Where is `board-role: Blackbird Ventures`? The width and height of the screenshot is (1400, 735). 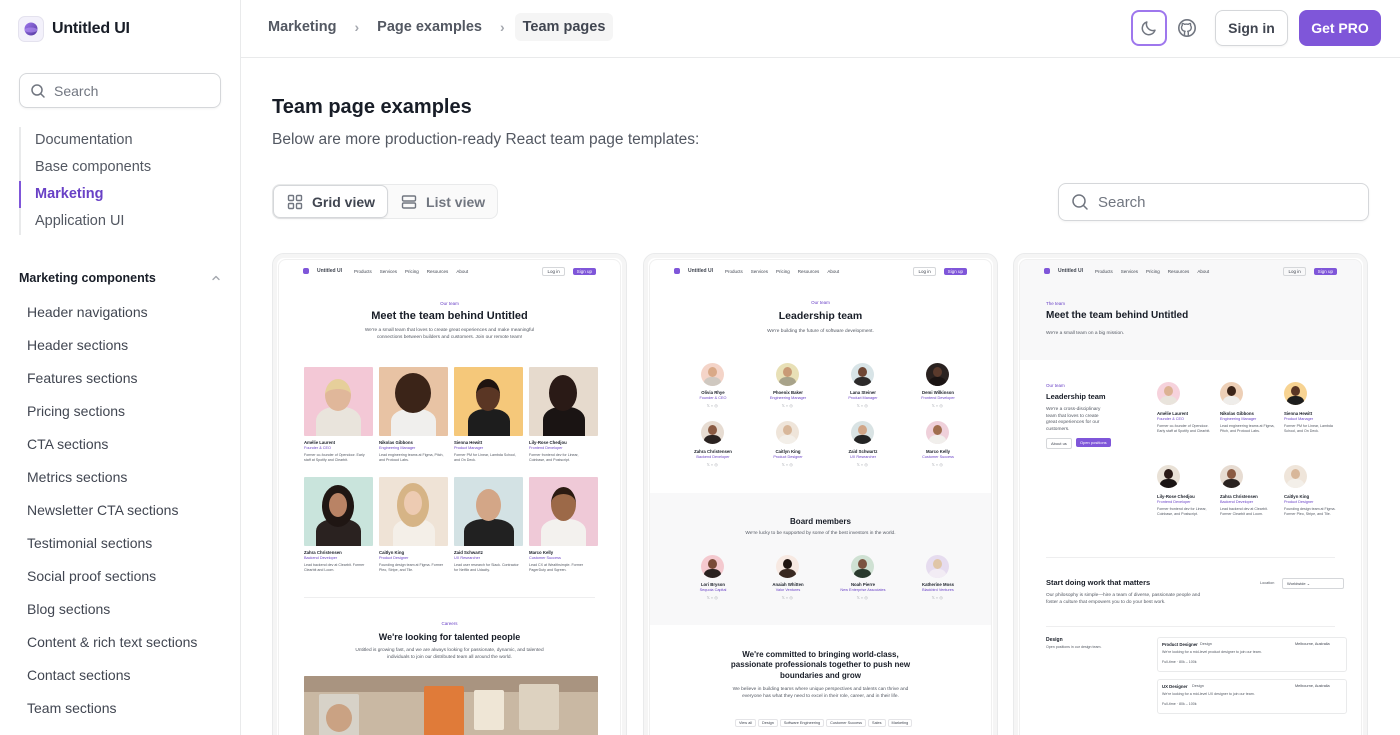 board-role: Blackbird Ventures is located at coordinates (938, 590).